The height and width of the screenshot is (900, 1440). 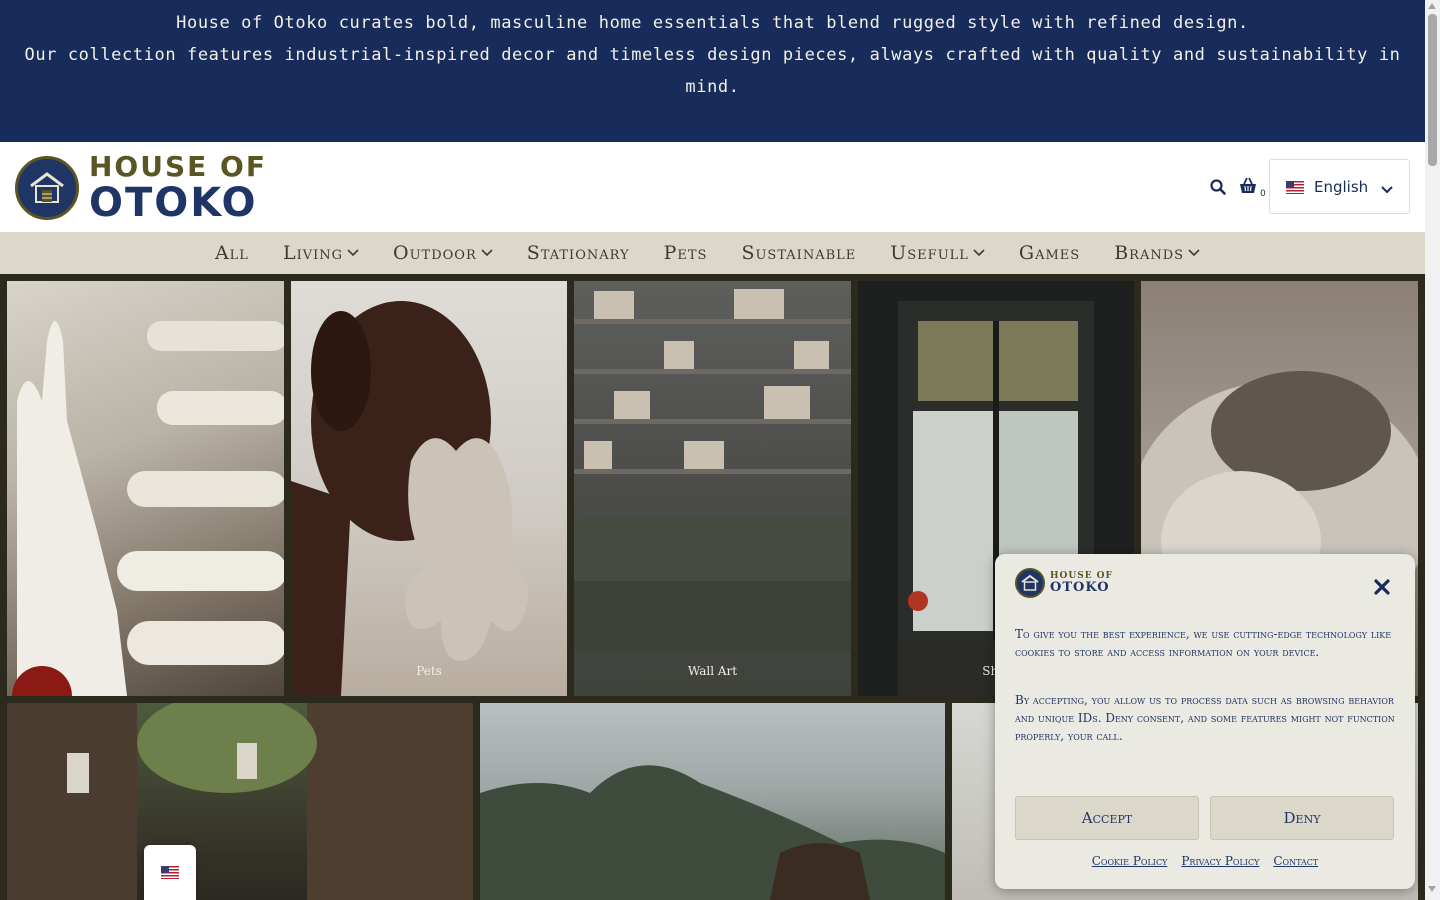 What do you see at coordinates (1432, 6) in the screenshot?
I see `scroll-up-arrow-icon` at bounding box center [1432, 6].